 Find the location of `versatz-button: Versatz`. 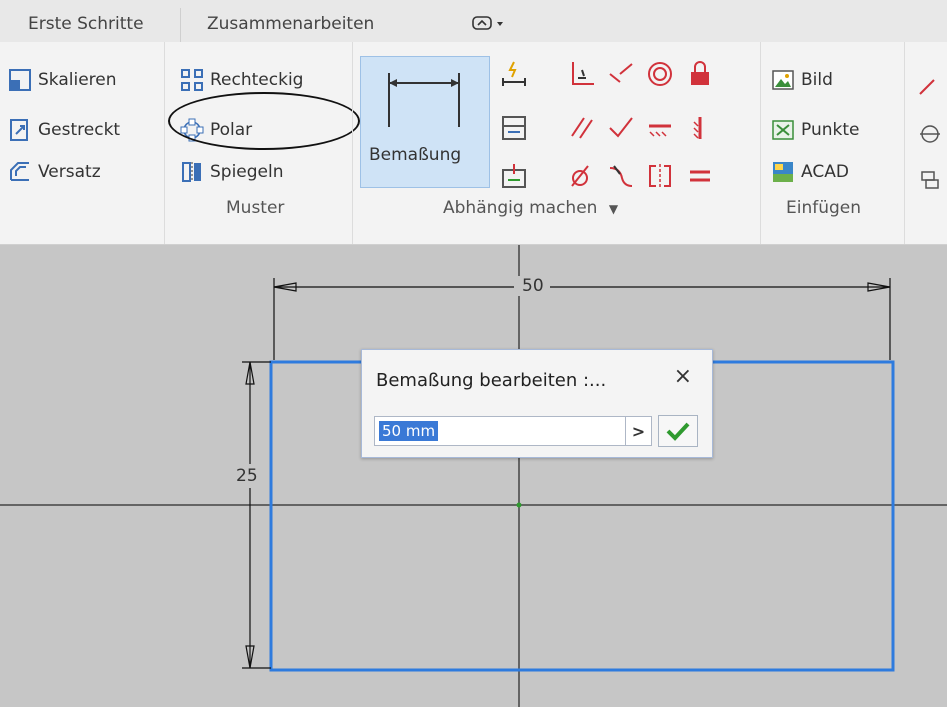

versatz-button: Versatz is located at coordinates (54, 172).